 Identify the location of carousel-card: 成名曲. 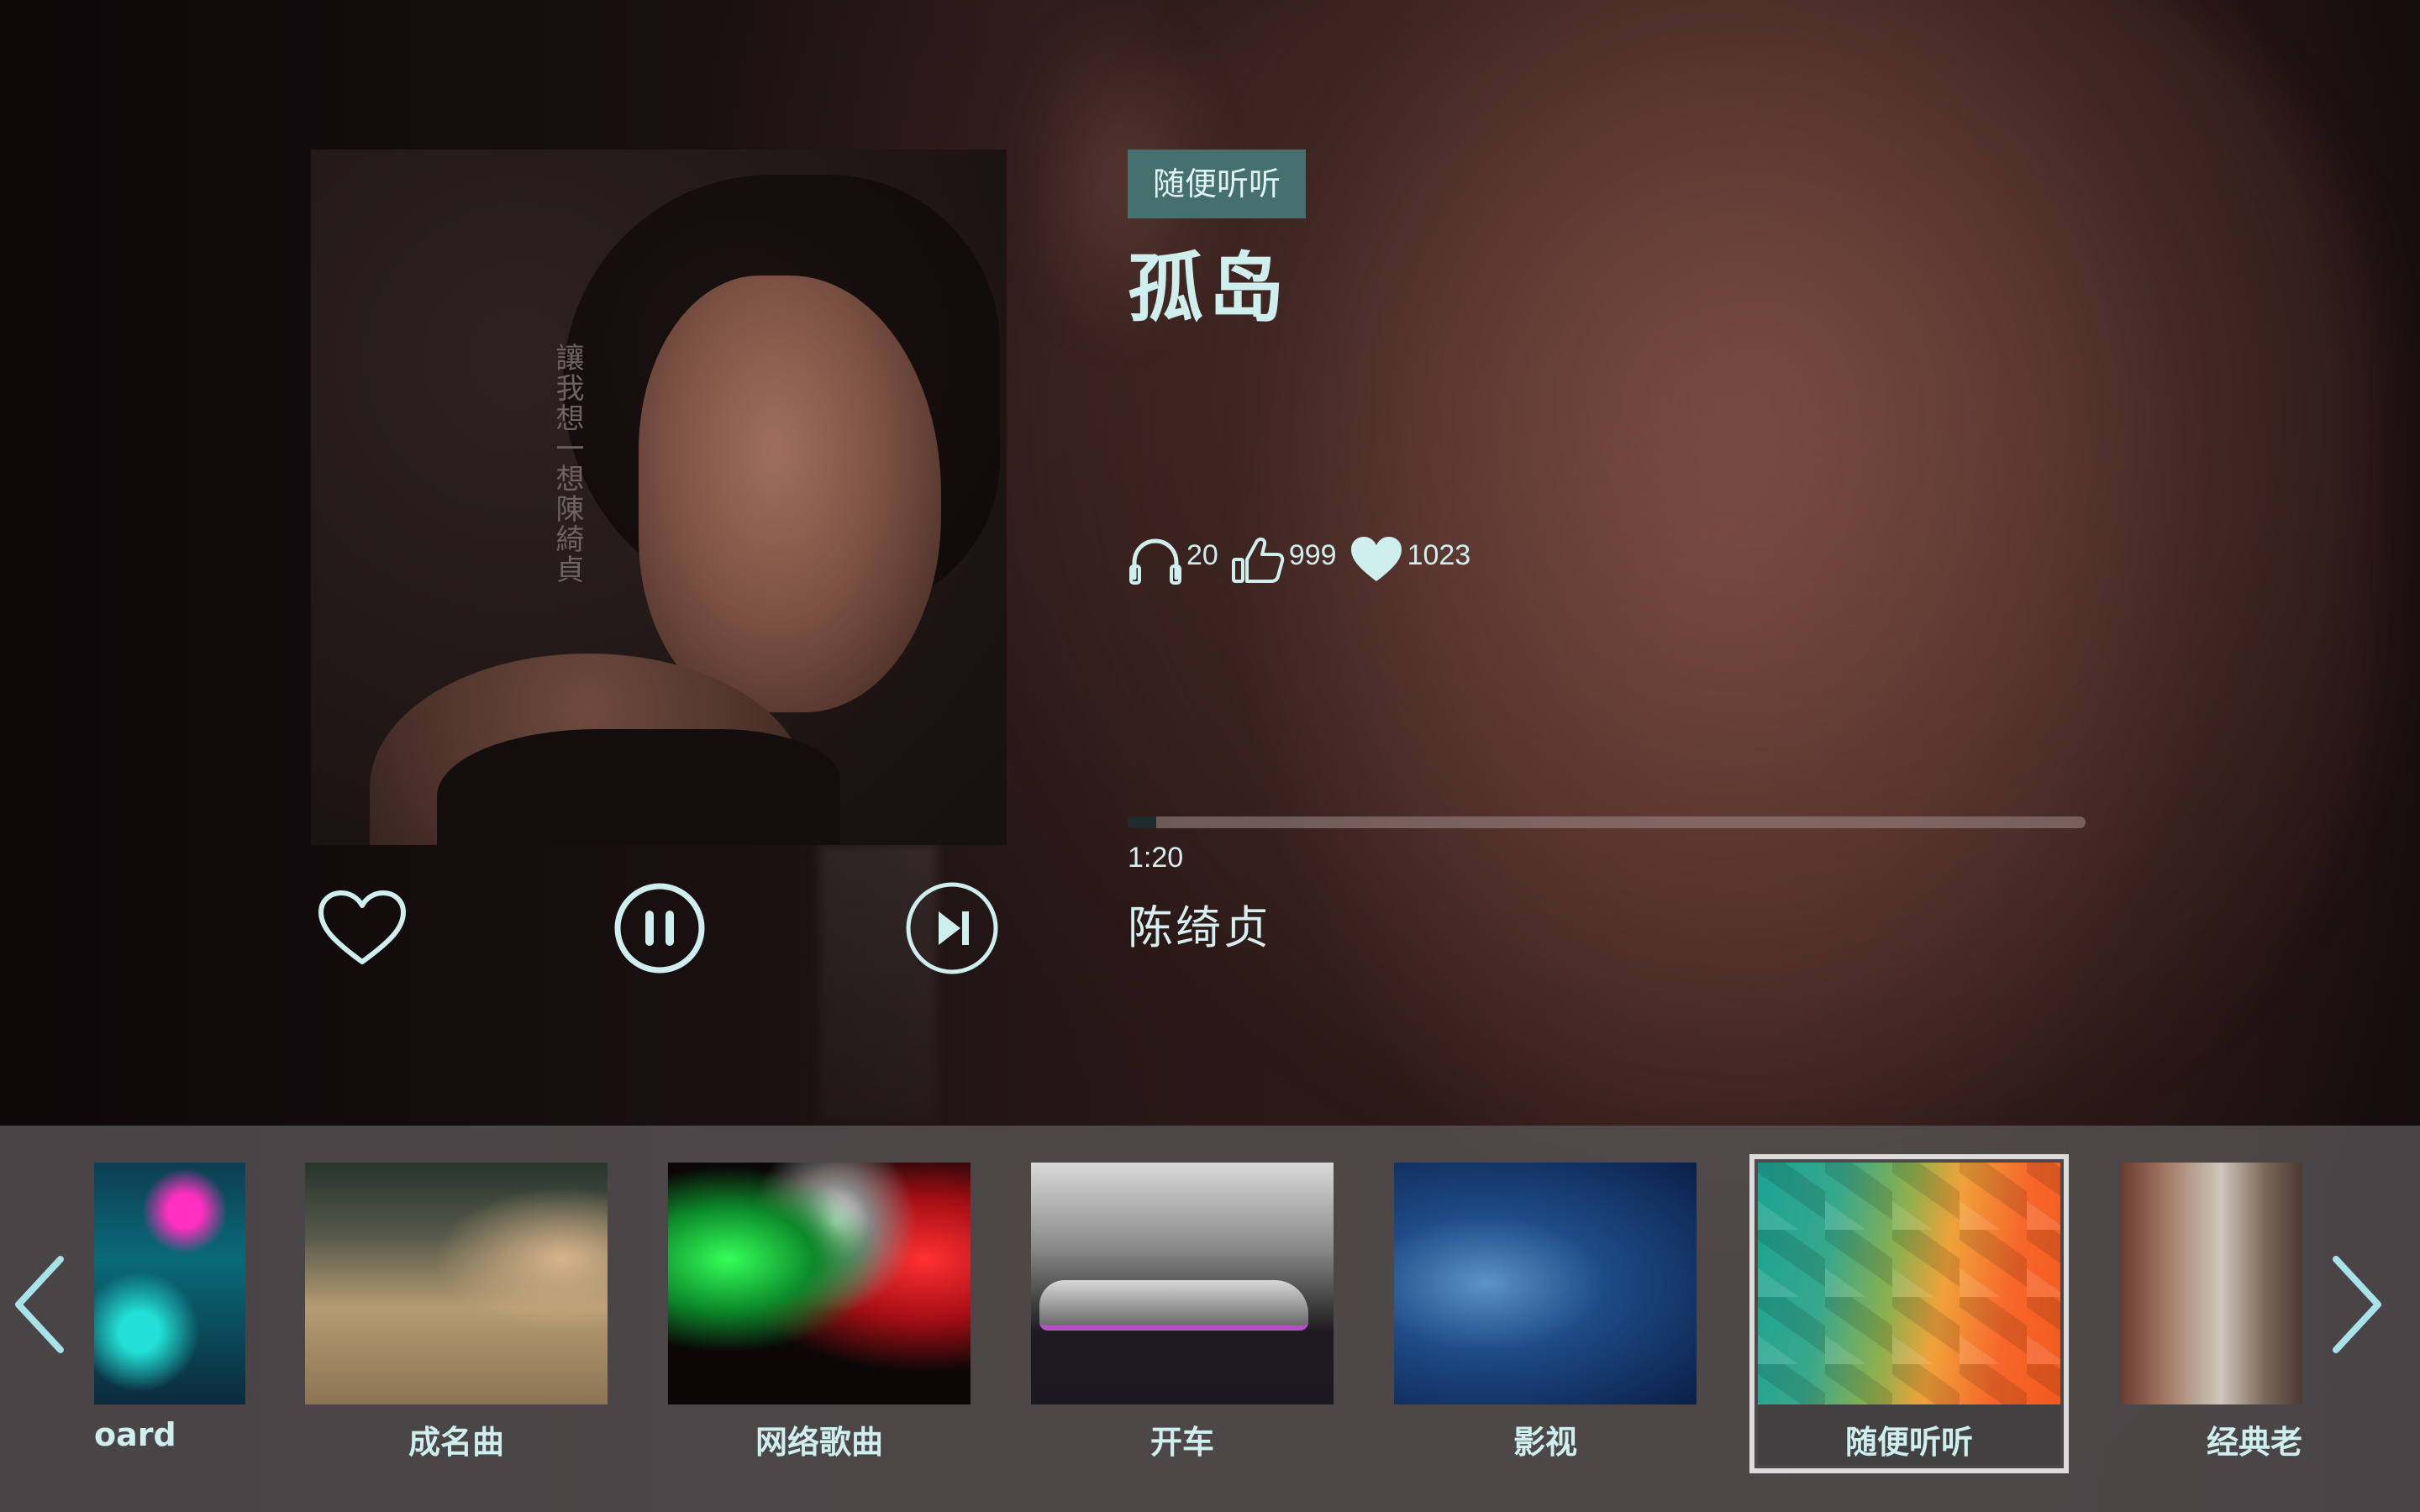
(456, 1314).